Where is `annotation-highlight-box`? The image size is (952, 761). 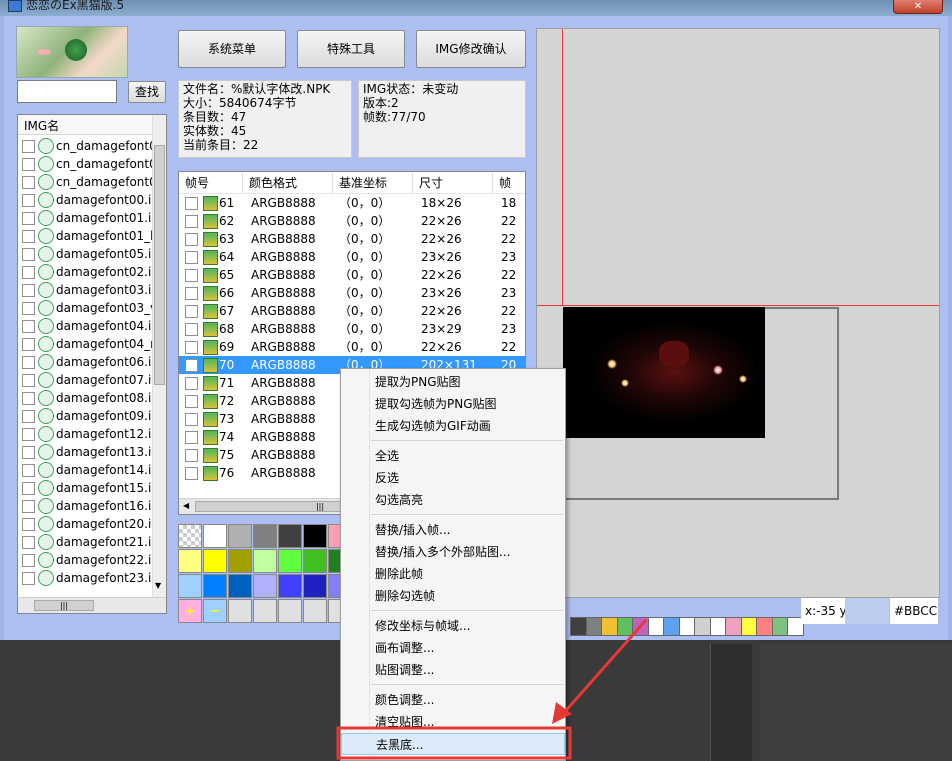 annotation-highlight-box is located at coordinates (454, 743).